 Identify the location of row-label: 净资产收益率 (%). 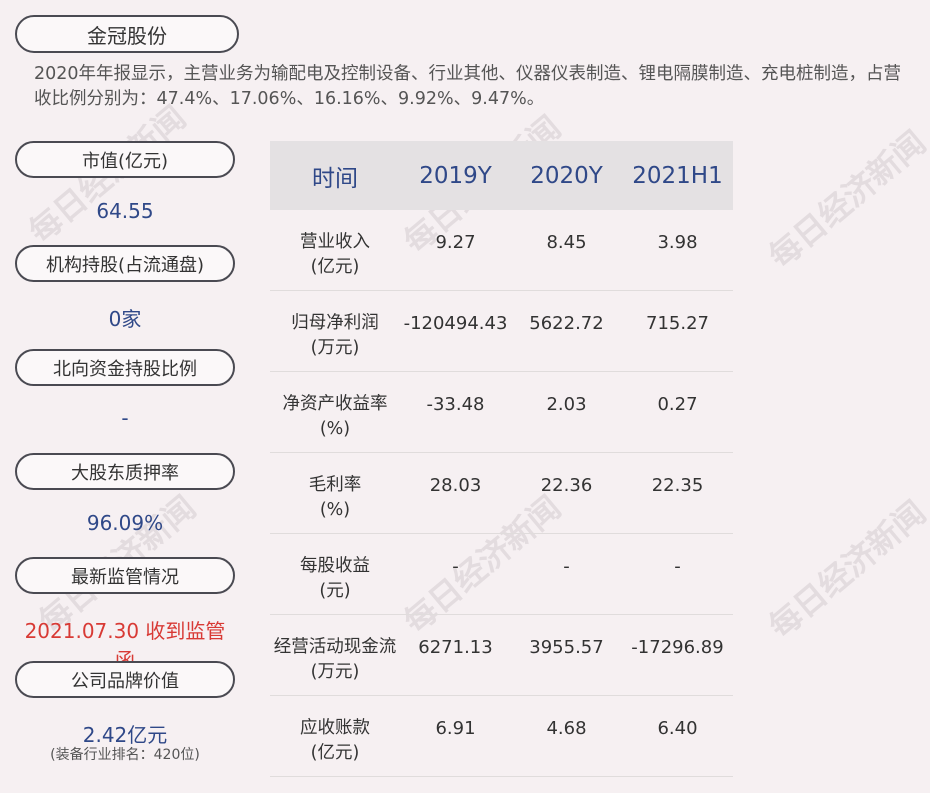
(335, 416).